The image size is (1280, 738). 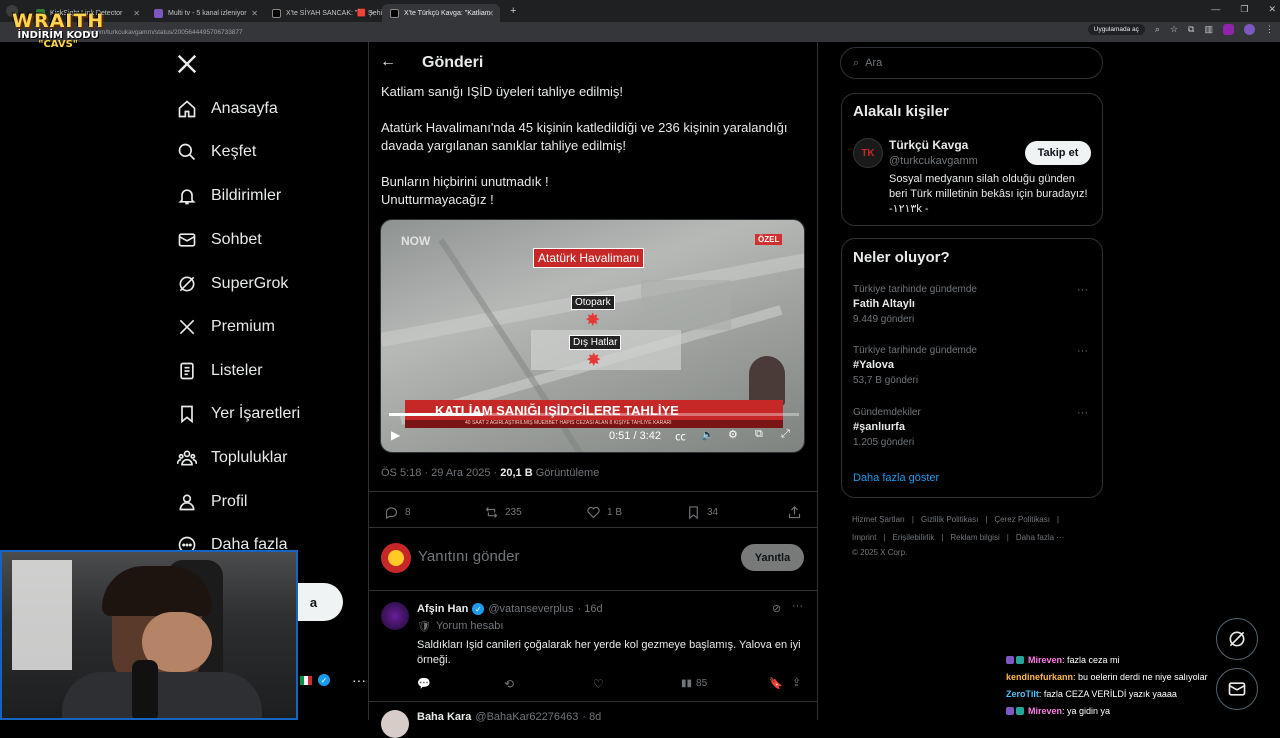 What do you see at coordinates (408, 512) in the screenshot?
I see `reply-count: 8` at bounding box center [408, 512].